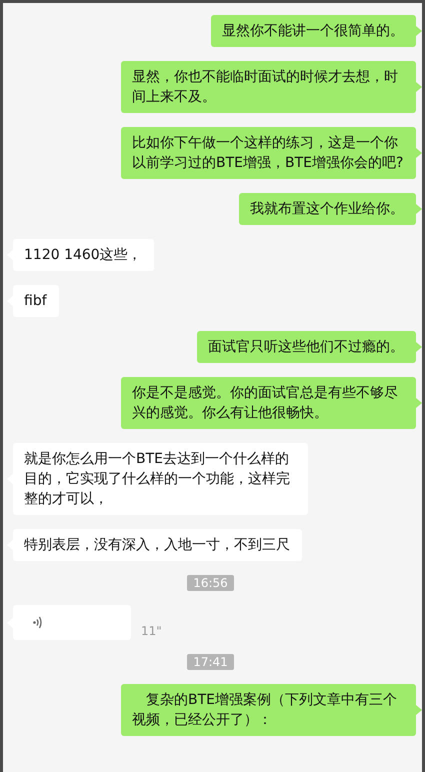 The width and height of the screenshot is (425, 772). What do you see at coordinates (157, 545) in the screenshot?
I see `received-message: 特别表层，没有深入，入地一寸，不到三尺` at bounding box center [157, 545].